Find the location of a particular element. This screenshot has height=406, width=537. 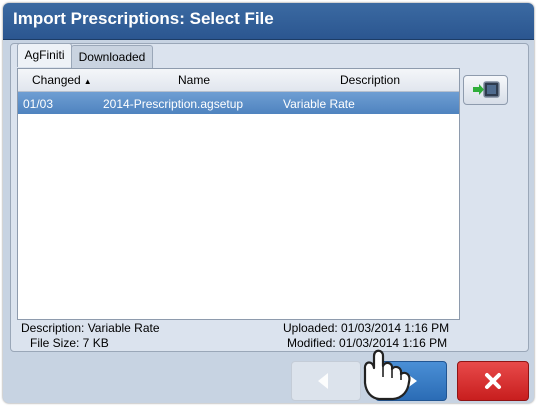

column-header-changed: Changed ▲ is located at coordinates (62, 80).